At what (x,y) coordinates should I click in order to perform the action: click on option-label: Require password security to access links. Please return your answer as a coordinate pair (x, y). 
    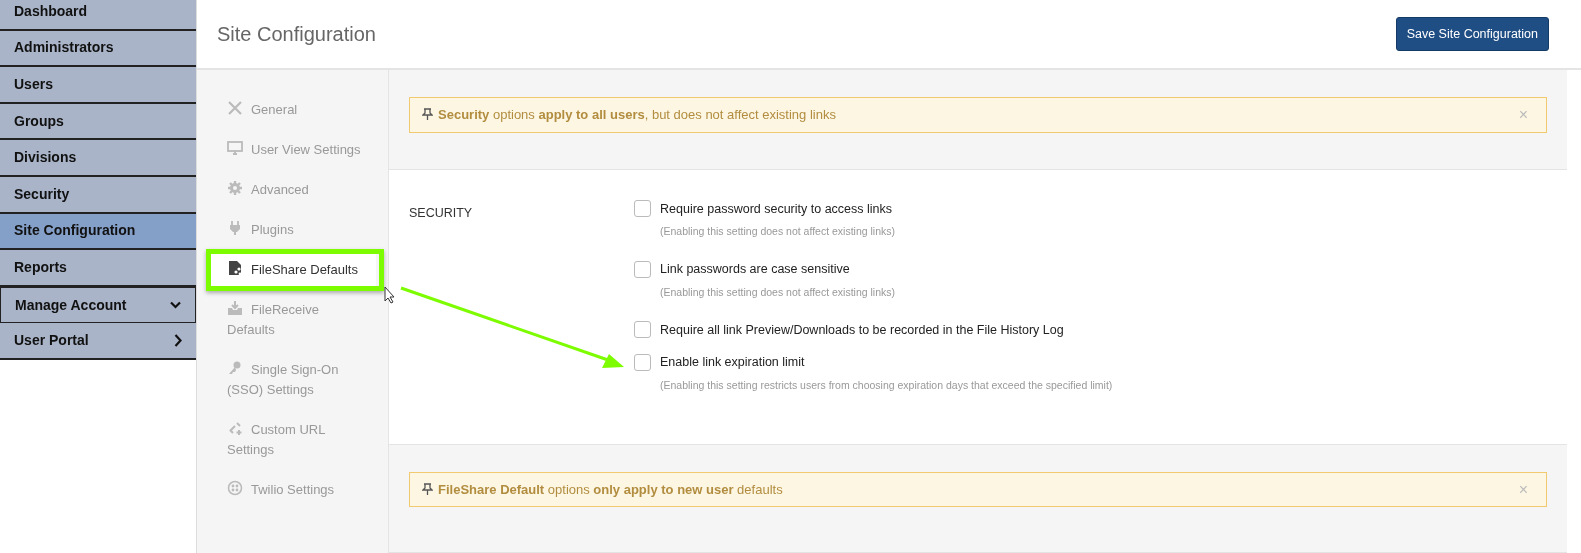
    Looking at the image, I should click on (776, 209).